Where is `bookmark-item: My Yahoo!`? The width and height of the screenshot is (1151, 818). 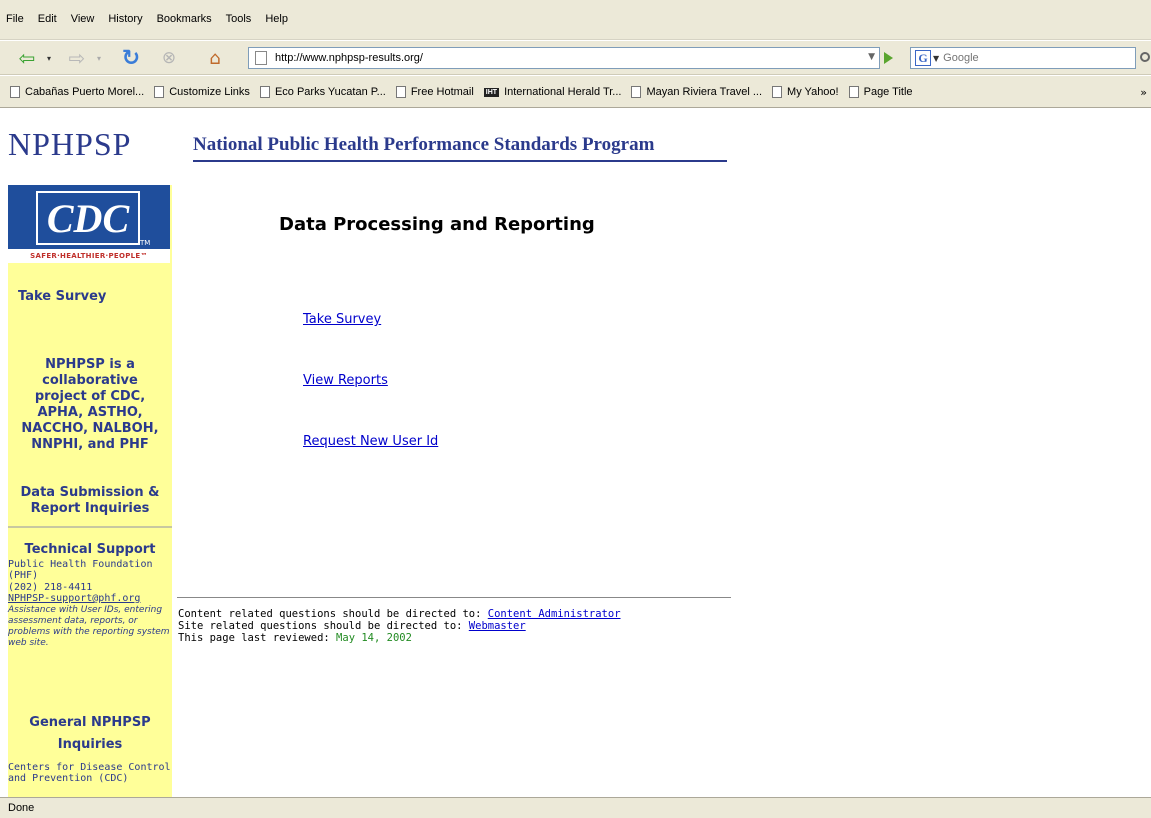 bookmark-item: My Yahoo! is located at coordinates (805, 92).